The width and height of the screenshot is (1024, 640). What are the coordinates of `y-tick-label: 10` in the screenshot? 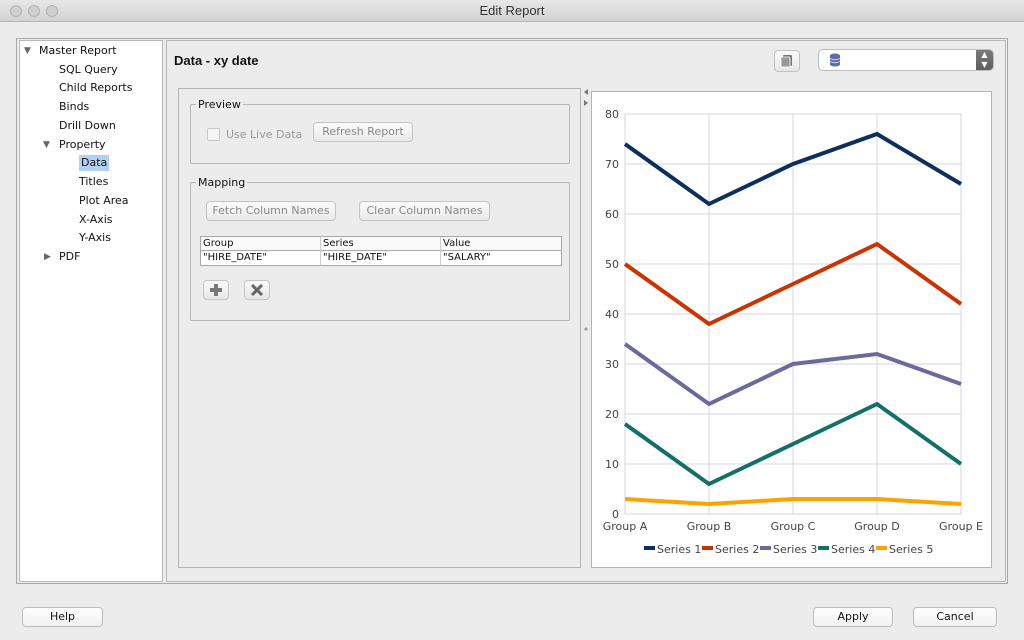 It's located at (612, 464).